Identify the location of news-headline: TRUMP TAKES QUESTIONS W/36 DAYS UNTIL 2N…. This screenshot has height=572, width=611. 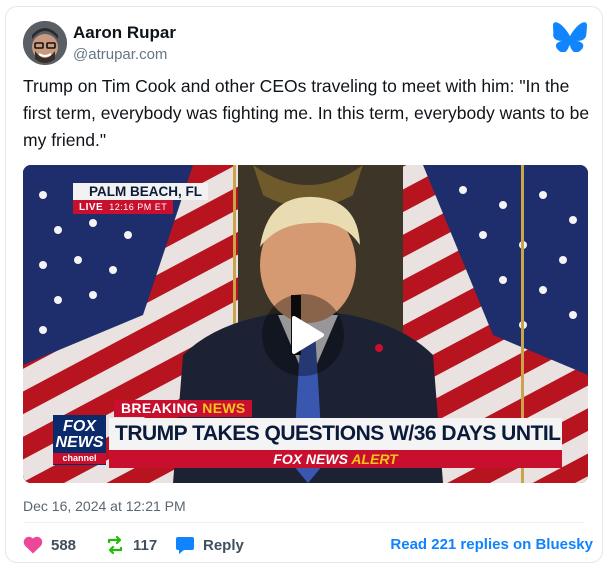
(335, 434).